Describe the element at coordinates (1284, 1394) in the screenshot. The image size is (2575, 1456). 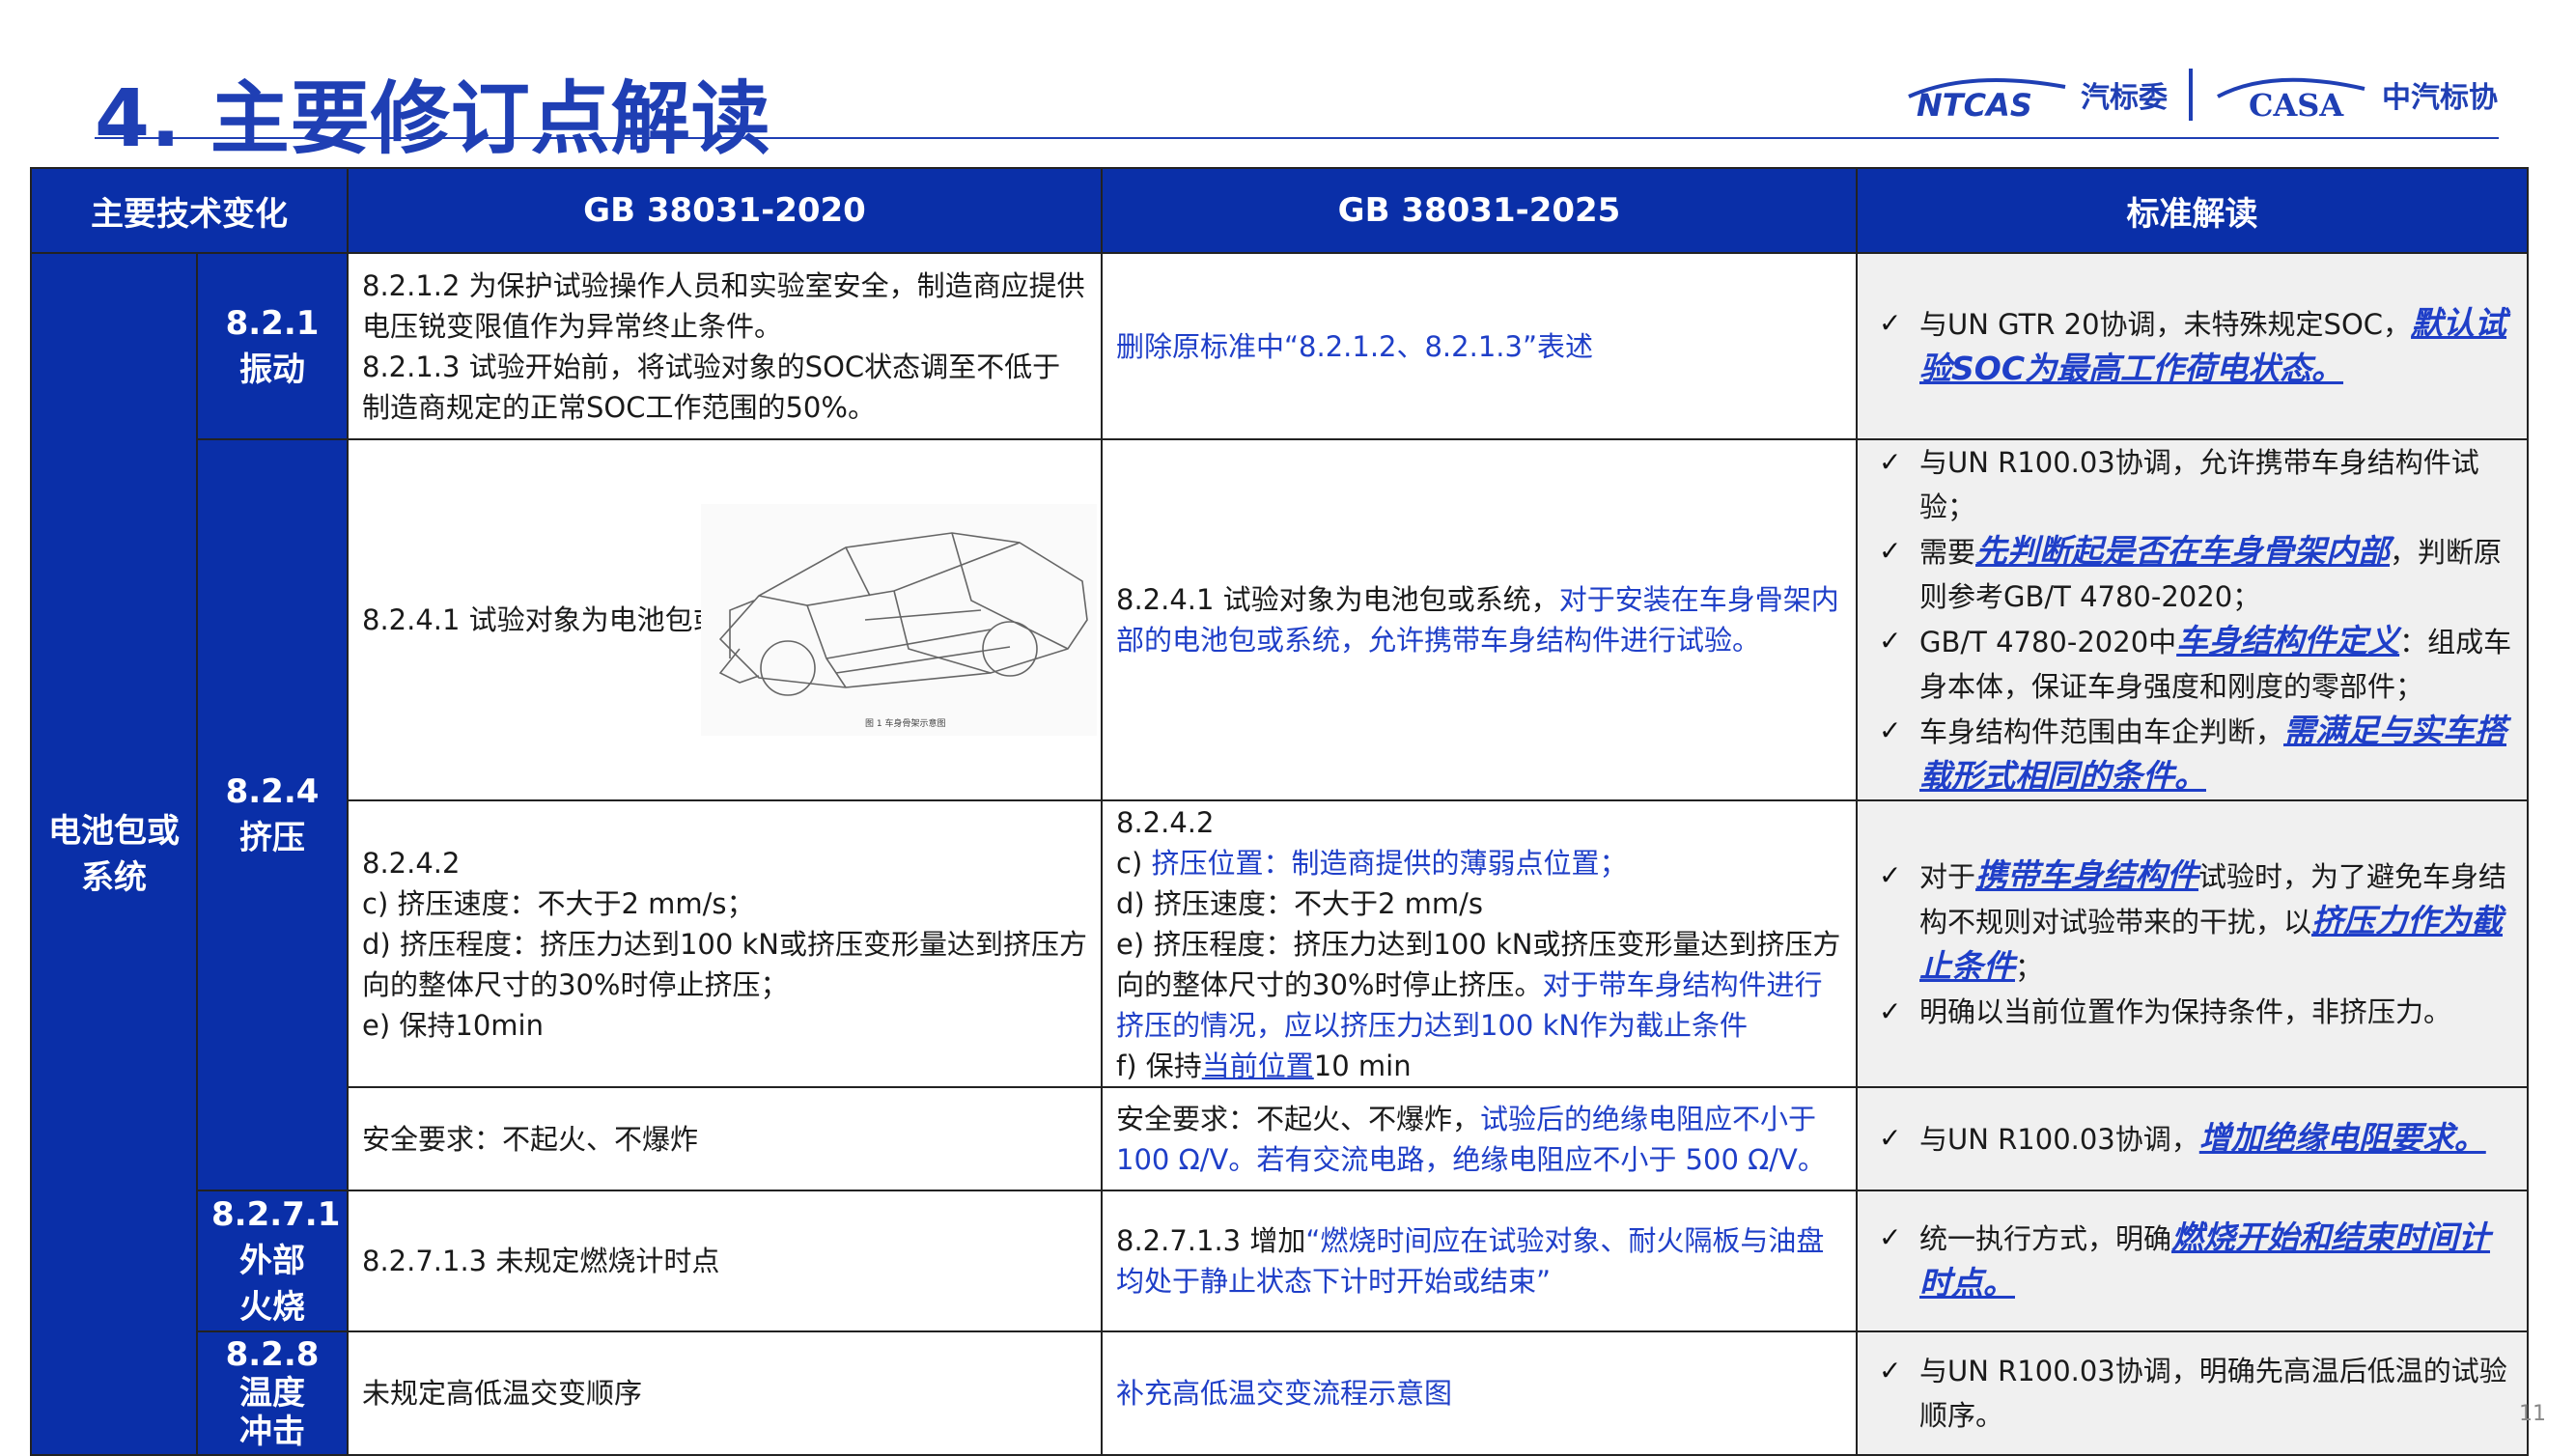
I see `new-text-highlight: 补充高低温交变流程示意图` at that location.